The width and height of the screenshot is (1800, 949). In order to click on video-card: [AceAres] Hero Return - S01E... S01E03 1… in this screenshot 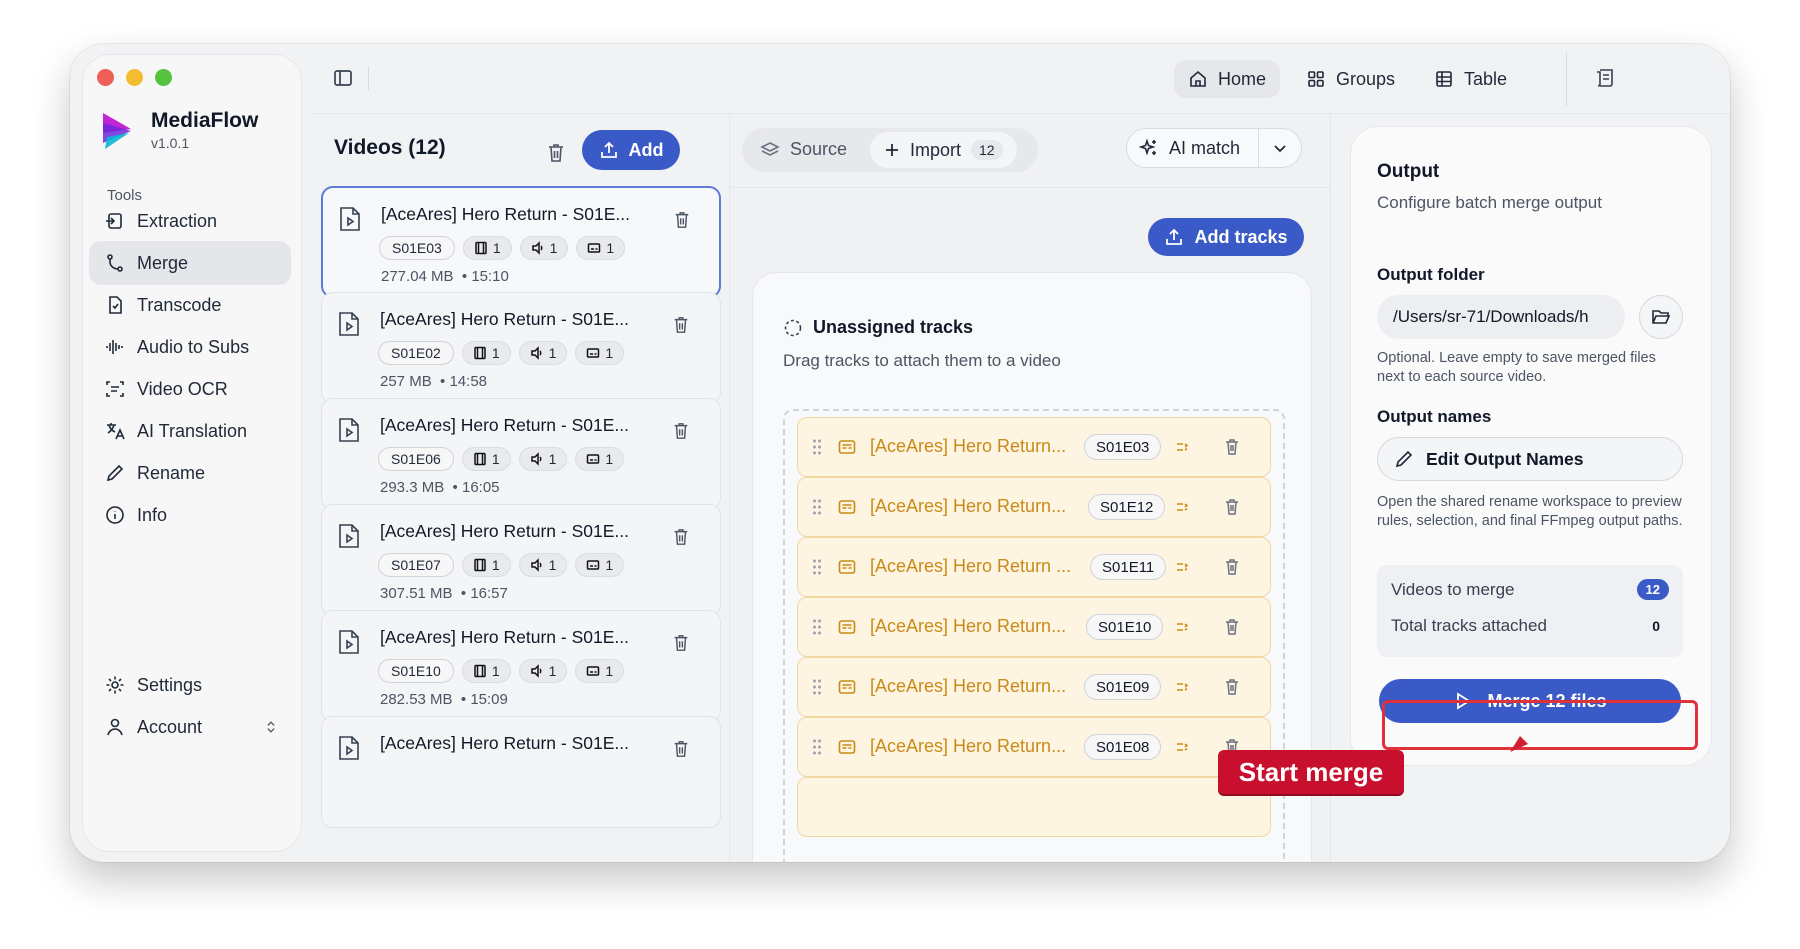, I will do `click(521, 242)`.